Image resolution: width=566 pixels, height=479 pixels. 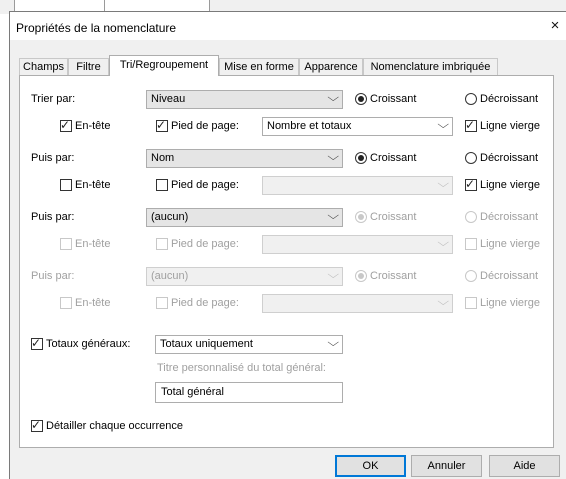 I want to click on tab-champs: Champs, so click(x=43, y=66).